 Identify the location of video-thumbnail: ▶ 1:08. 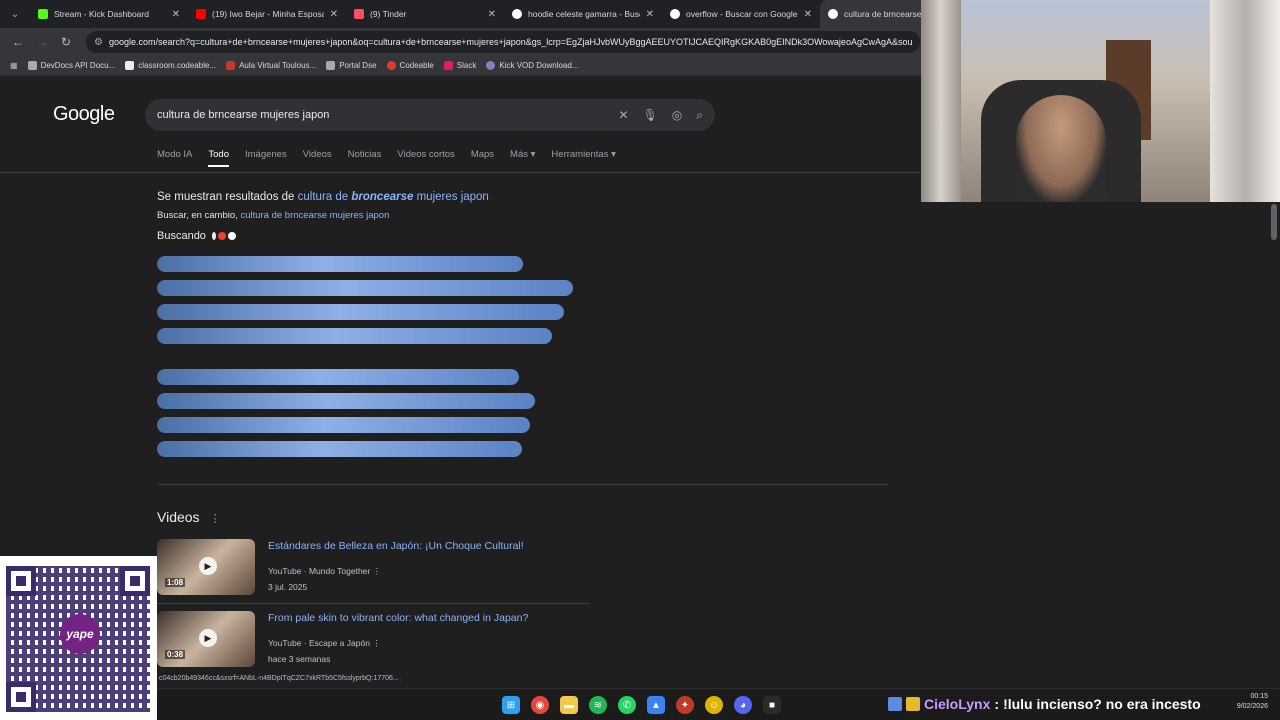
(206, 567).